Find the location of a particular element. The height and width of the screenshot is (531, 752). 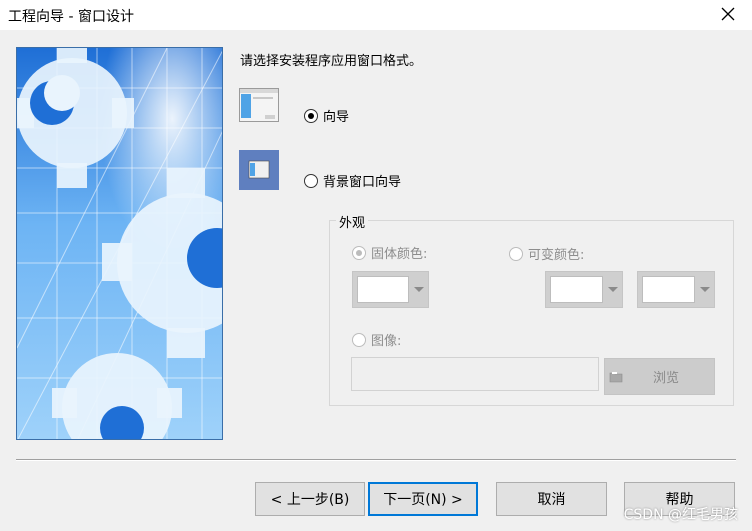

background-style-thumbnail is located at coordinates (259, 170).